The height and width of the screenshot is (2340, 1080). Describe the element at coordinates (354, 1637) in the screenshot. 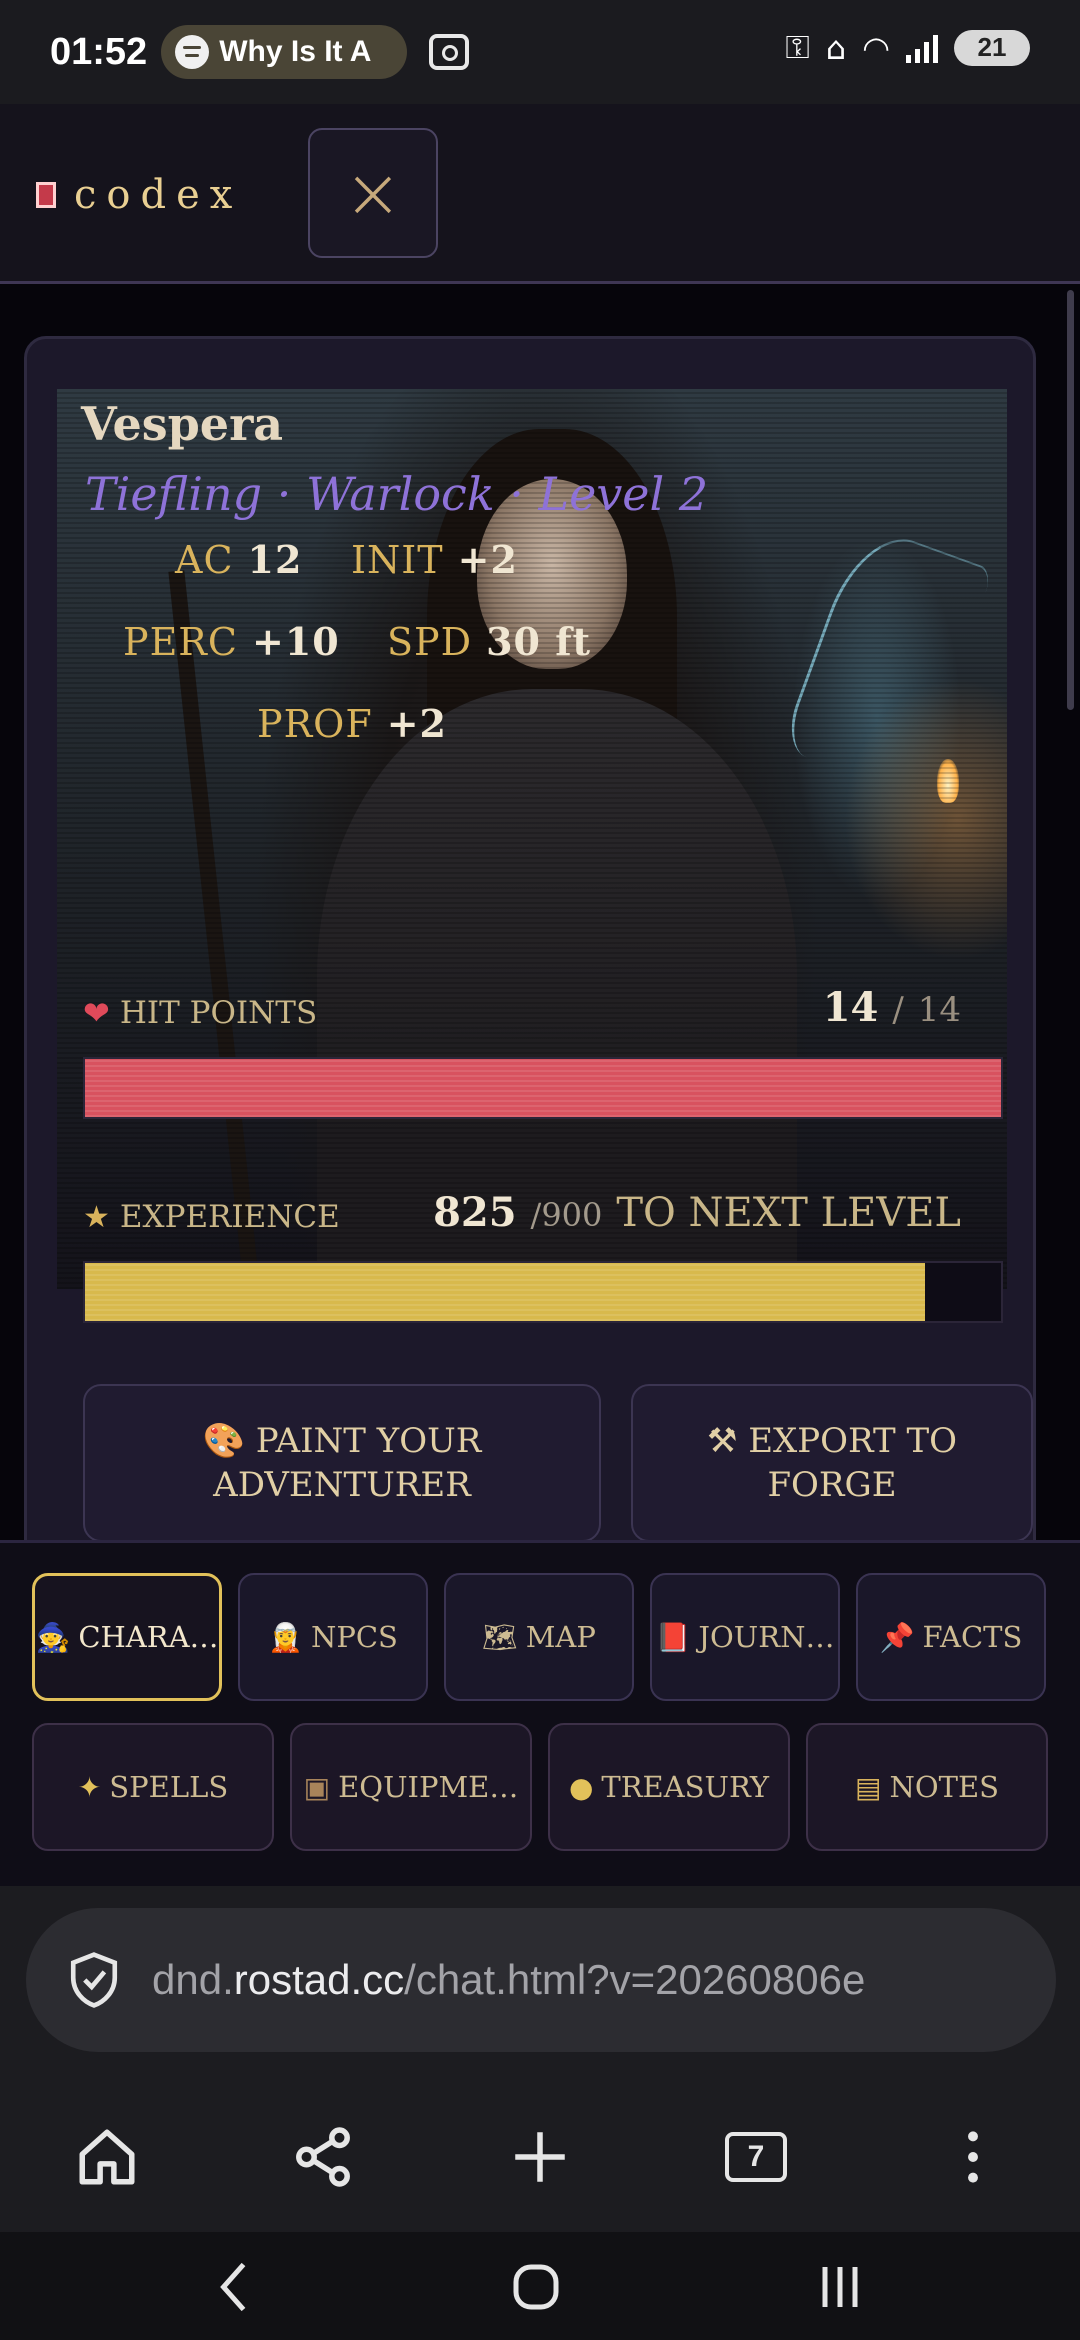

I see `tab-label: NPCS` at that location.